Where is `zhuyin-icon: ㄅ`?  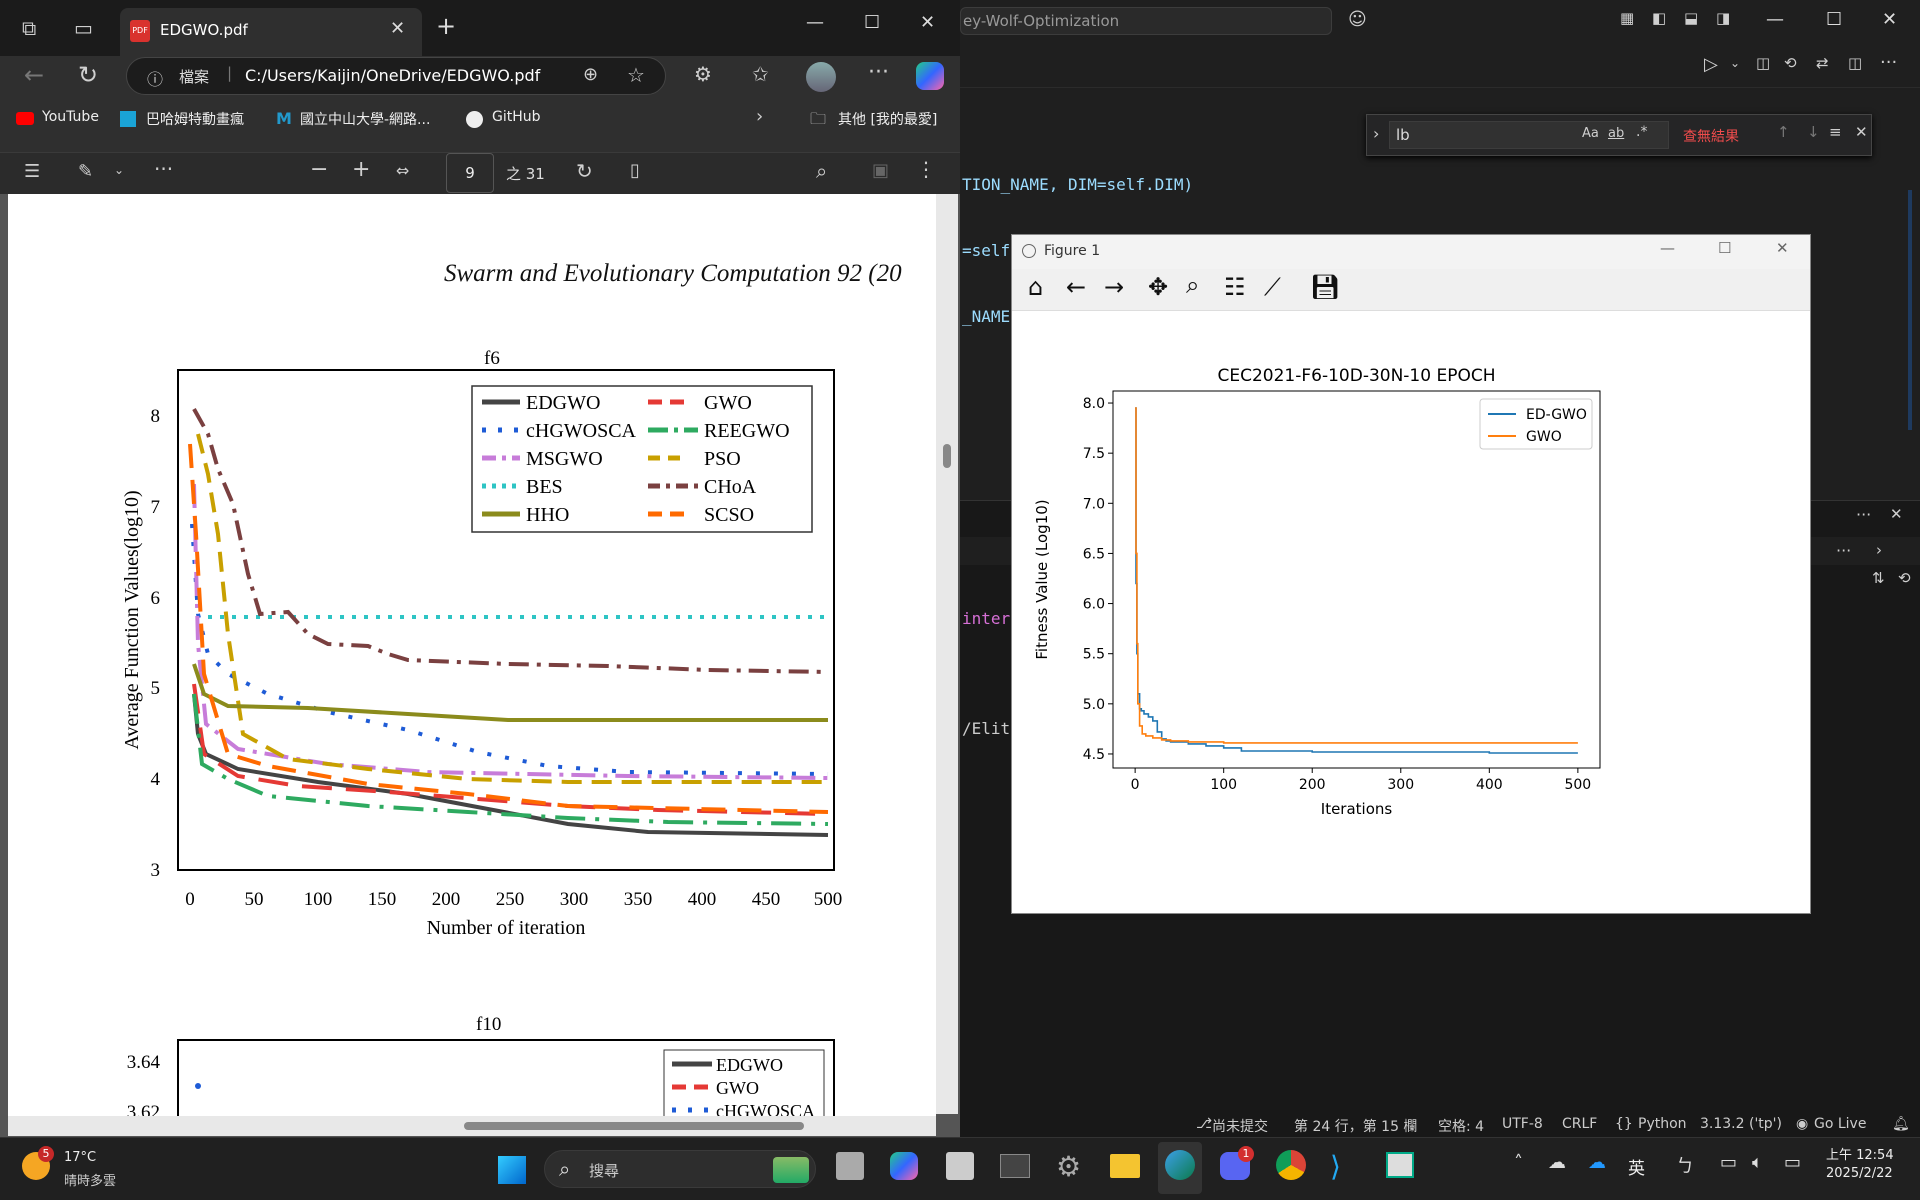
zhuyin-icon: ㄅ is located at coordinates (1685, 1165).